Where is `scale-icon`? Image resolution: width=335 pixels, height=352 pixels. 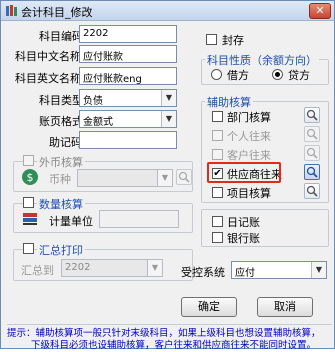
scale-icon is located at coordinates (30, 219).